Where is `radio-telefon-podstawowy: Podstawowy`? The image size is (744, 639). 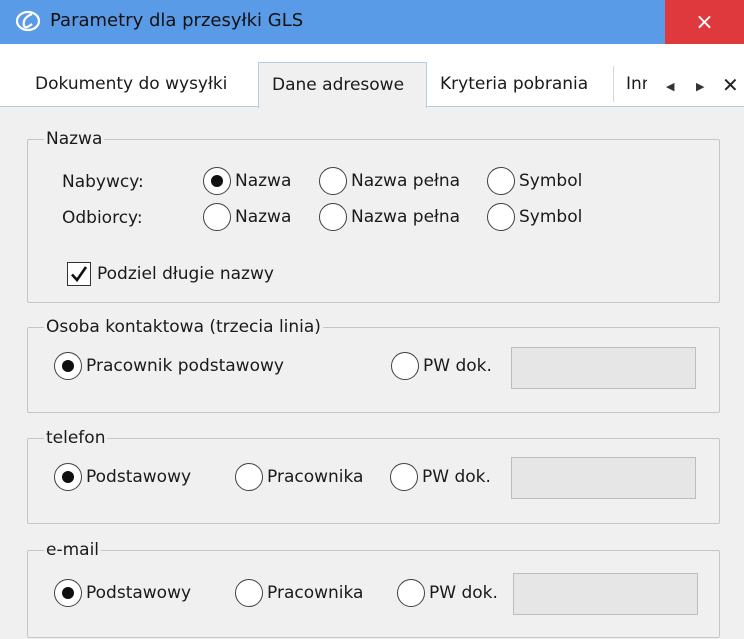
radio-telefon-podstawowy: Podstawowy is located at coordinates (122, 477).